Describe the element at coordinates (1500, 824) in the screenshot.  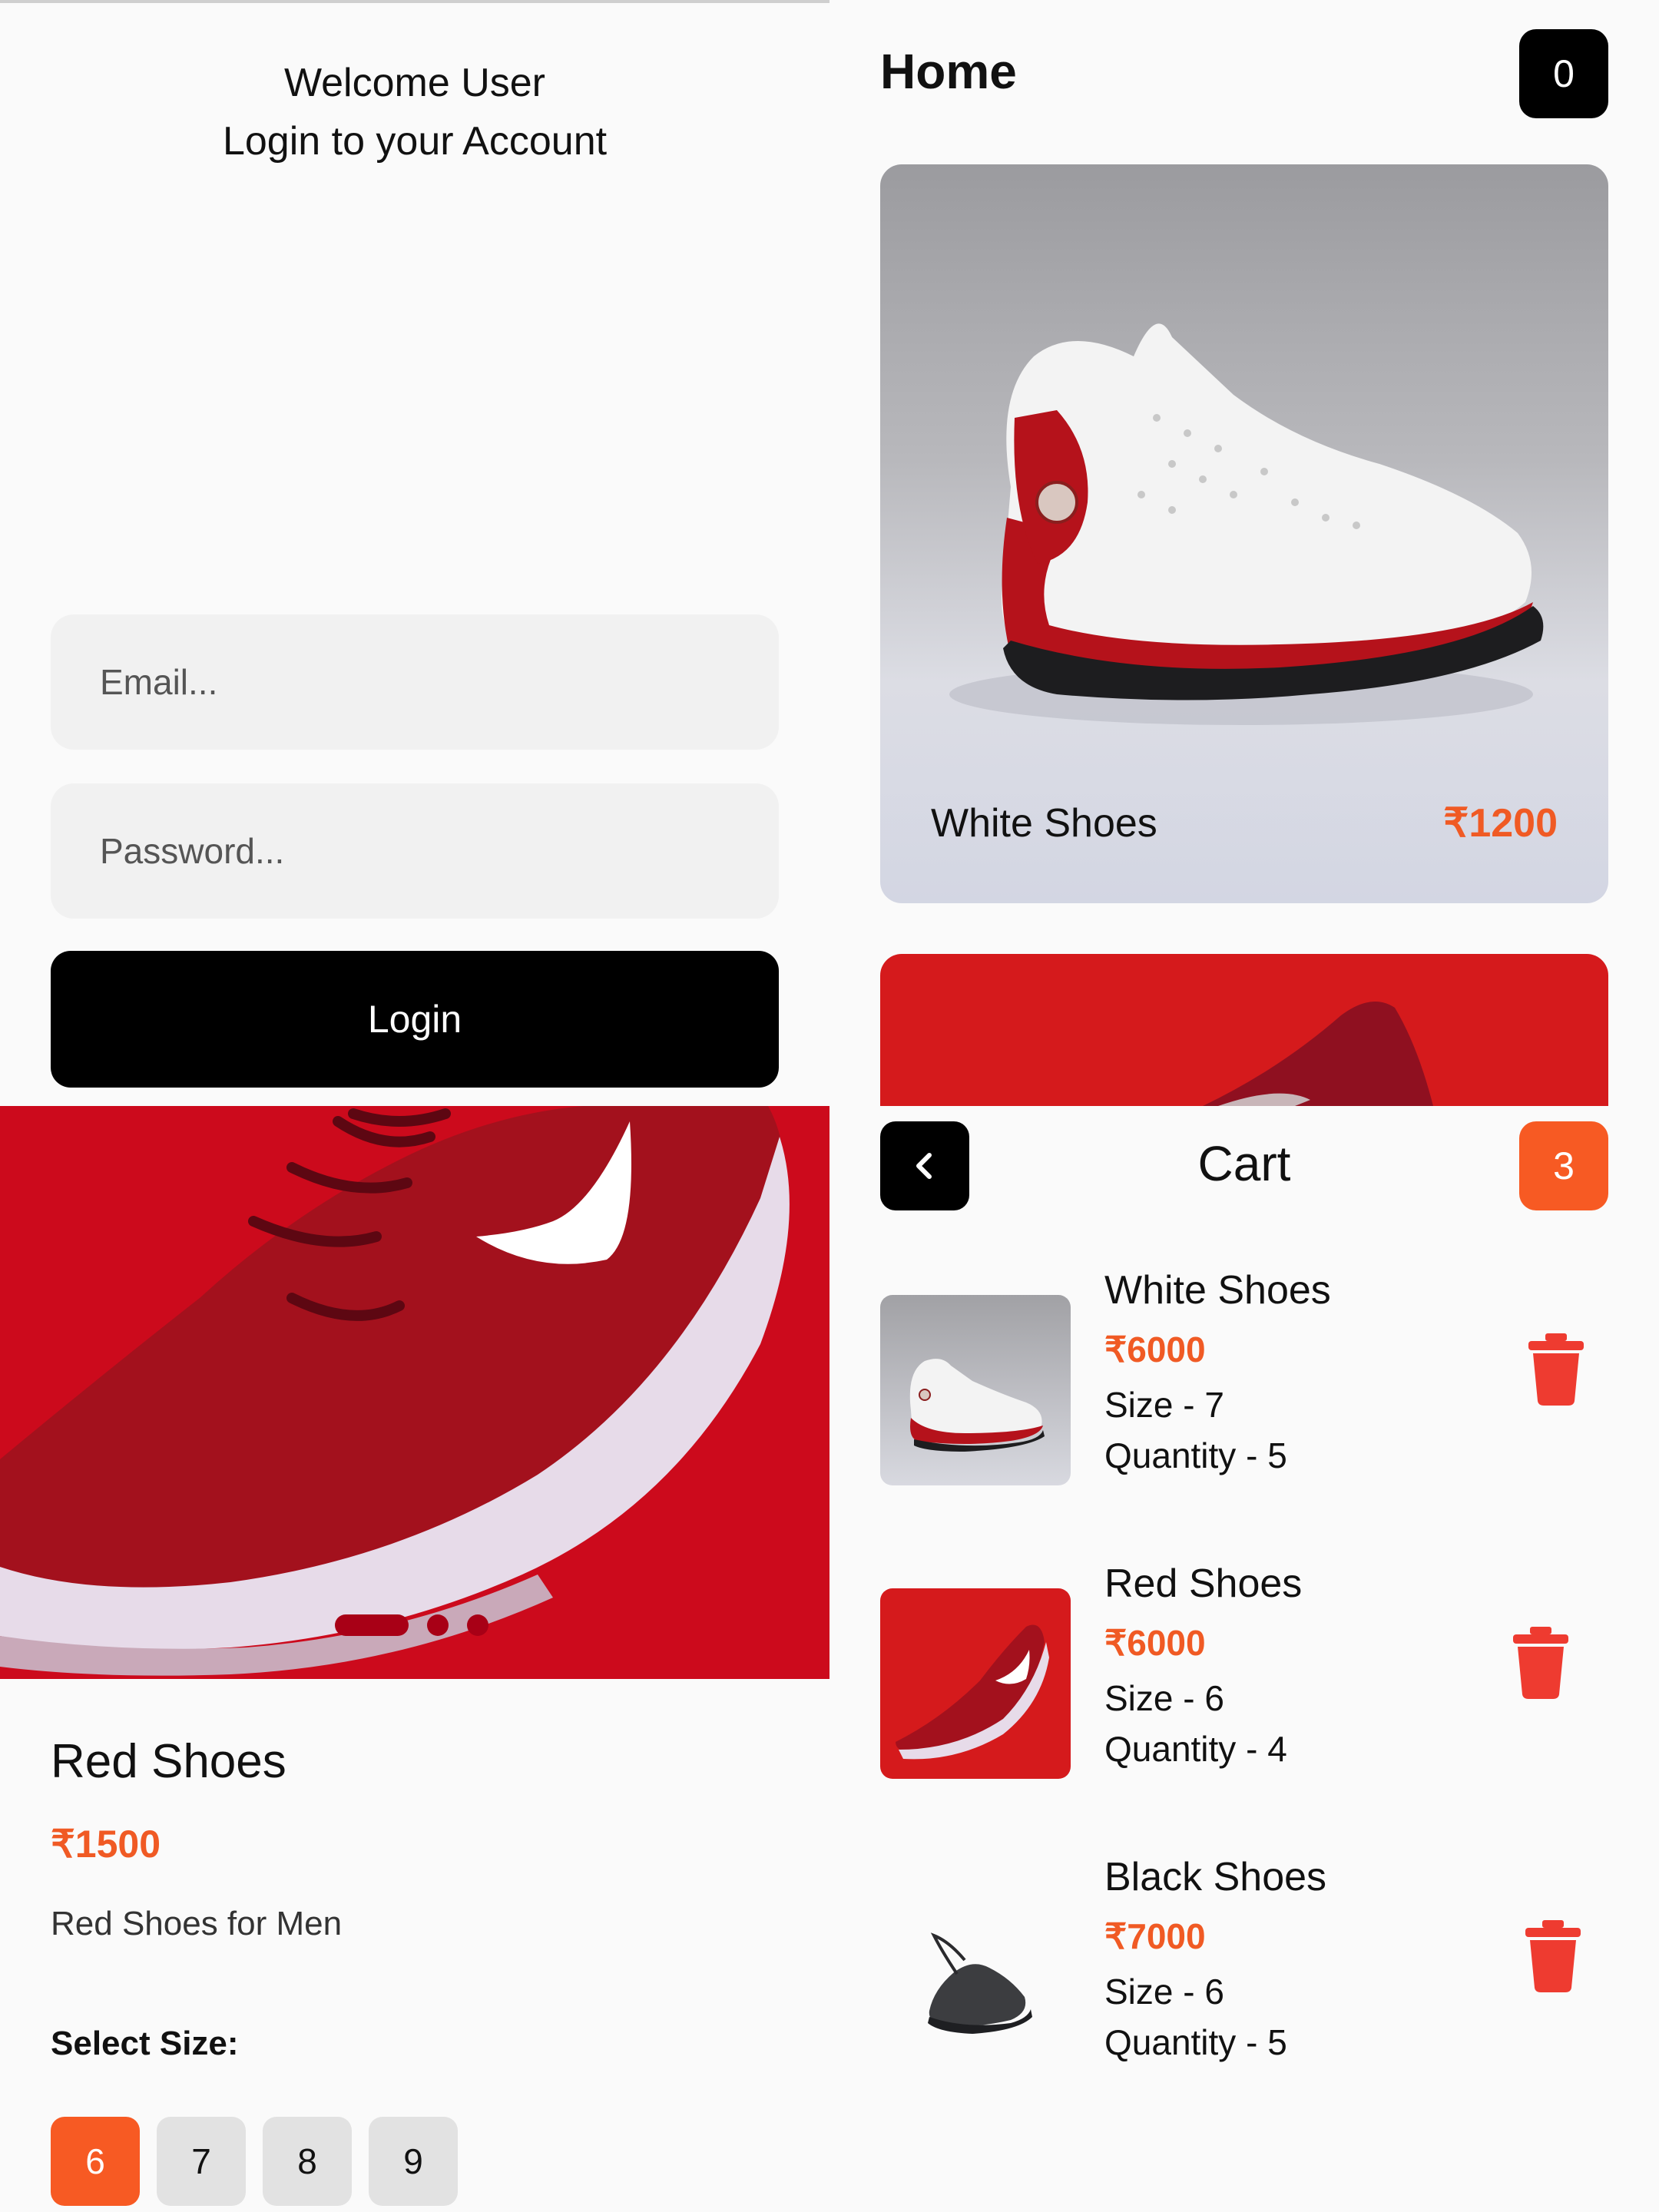
I see `card-product-price: ₹1200` at that location.